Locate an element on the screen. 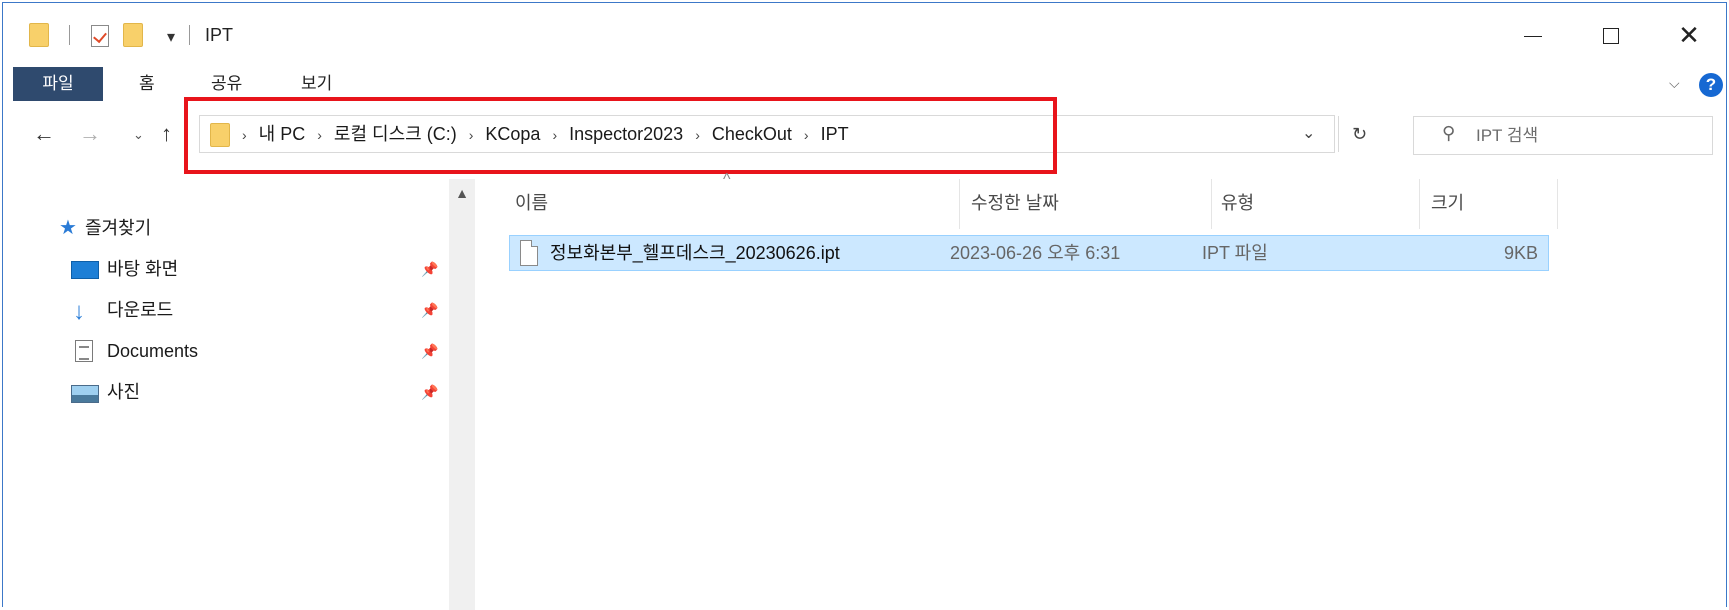 This screenshot has height=610, width=1729. sidebar-item-label: Documents is located at coordinates (153, 351).